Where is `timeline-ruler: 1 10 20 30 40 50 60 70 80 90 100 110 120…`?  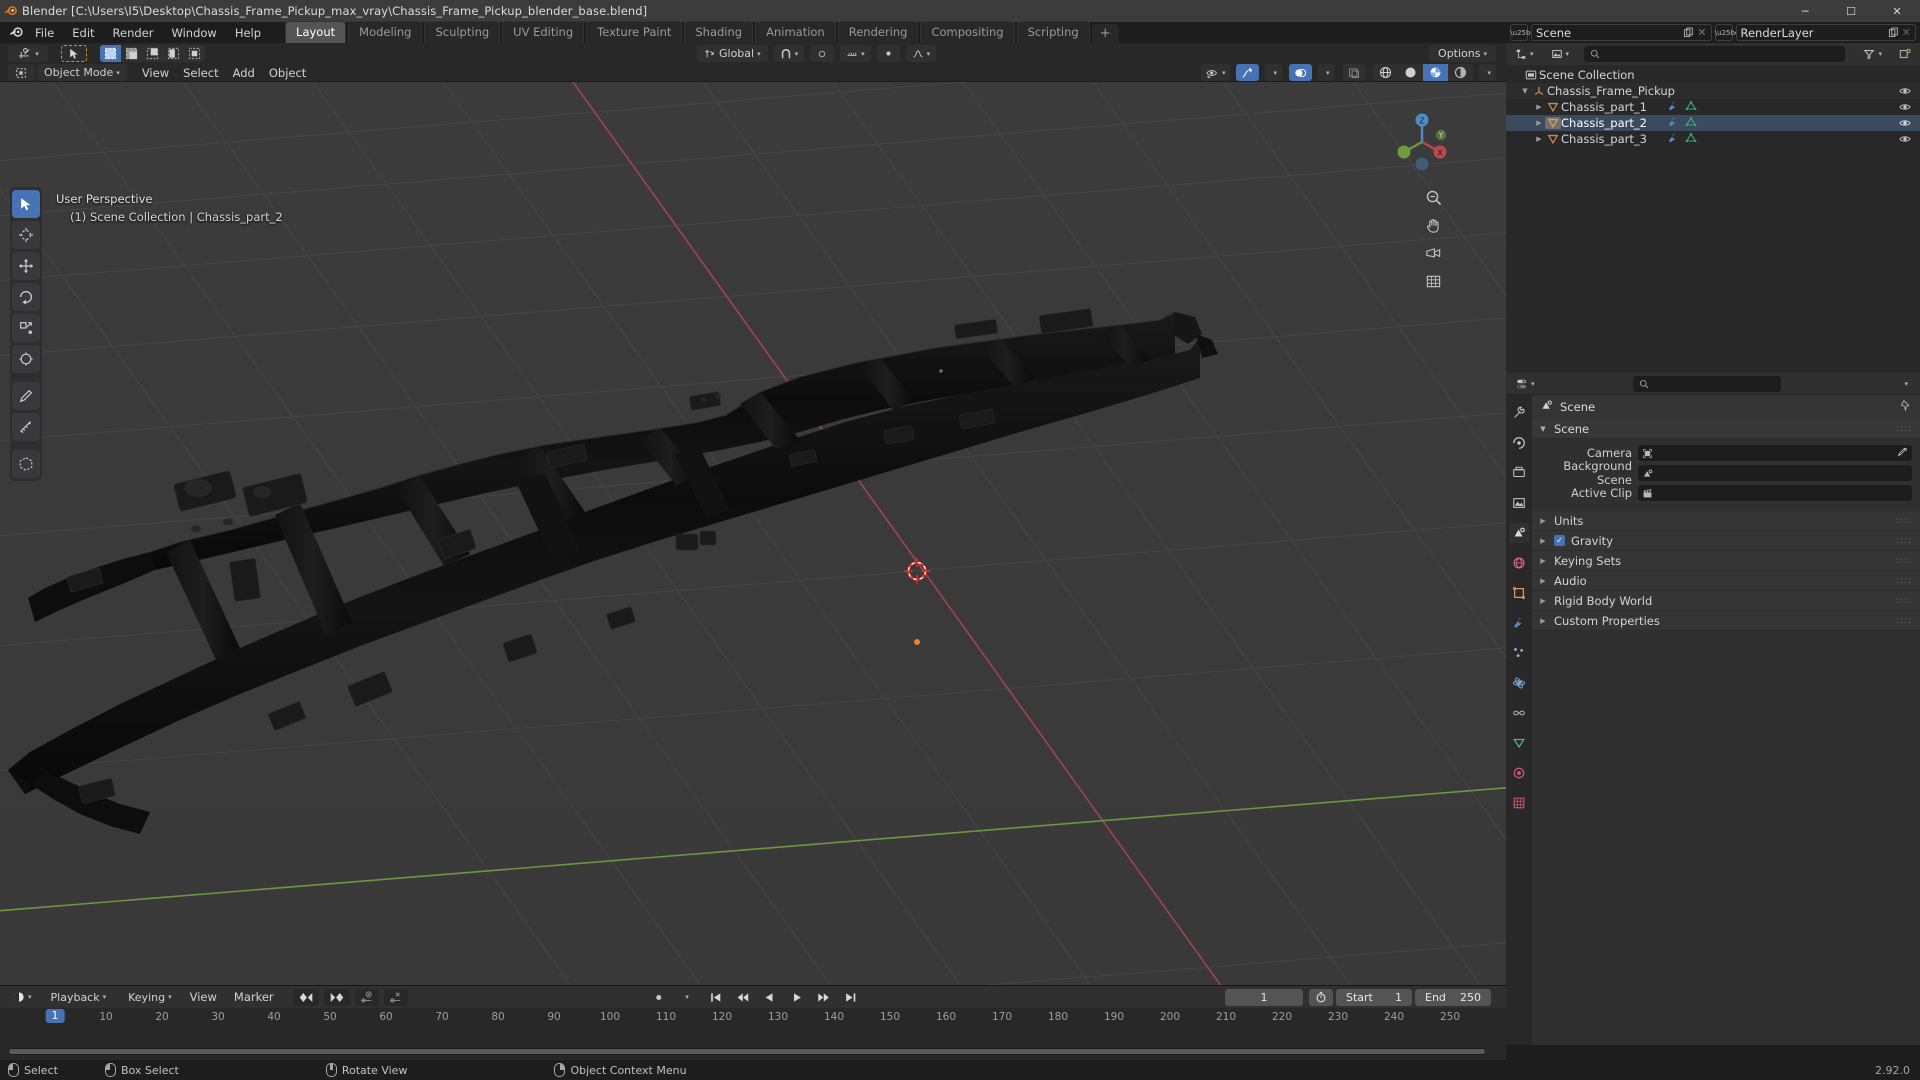 timeline-ruler: 1 10 20 30 40 50 60 70 80 90 100 110 120… is located at coordinates (753, 1017).